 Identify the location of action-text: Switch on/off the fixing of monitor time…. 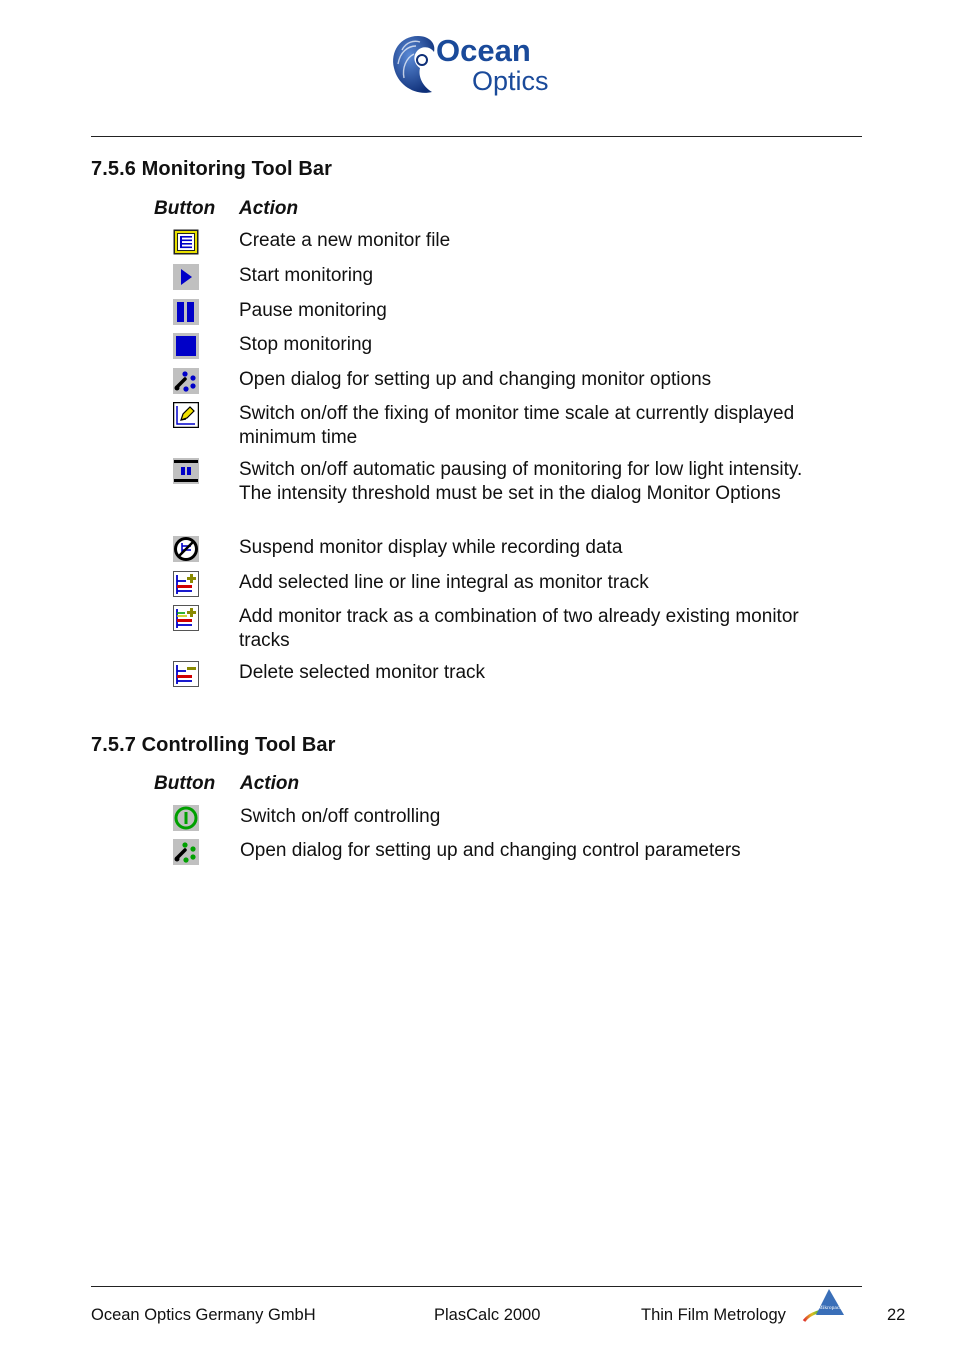
(517, 425).